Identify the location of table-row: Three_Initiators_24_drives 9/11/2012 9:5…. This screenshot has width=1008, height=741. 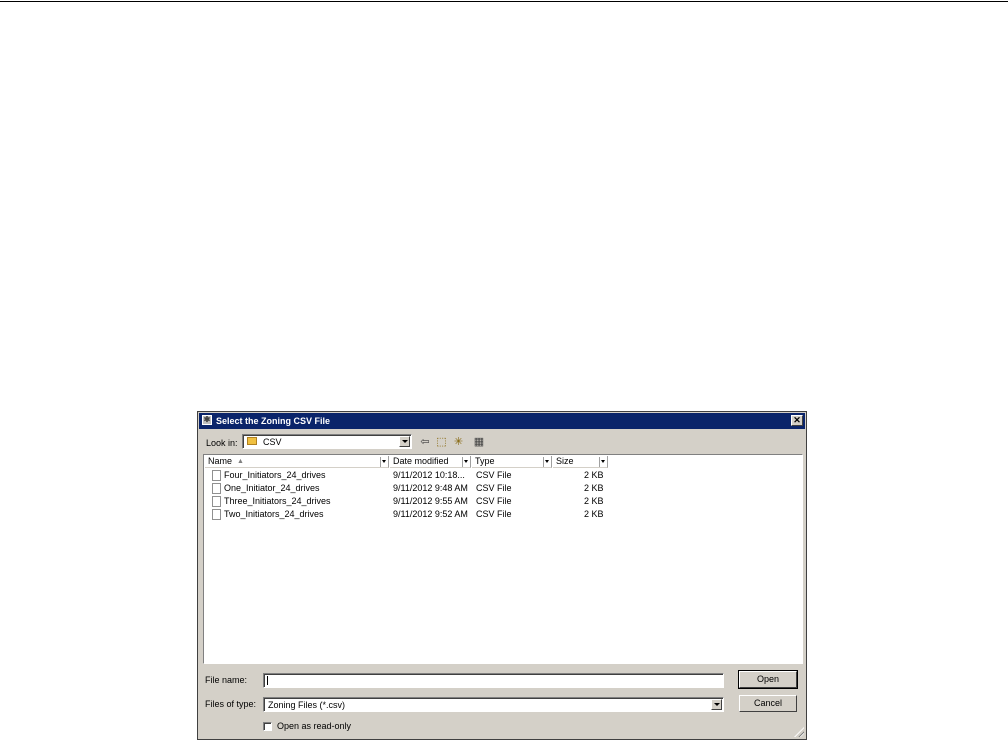
(503, 501).